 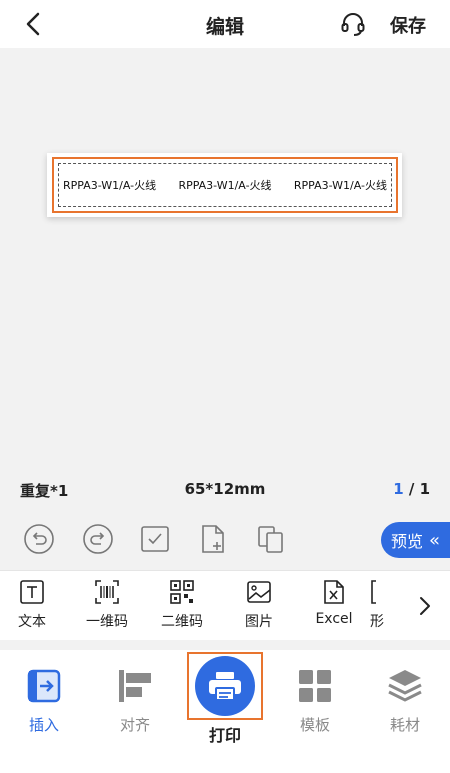 I want to click on text-icon, so click(x=32, y=592).